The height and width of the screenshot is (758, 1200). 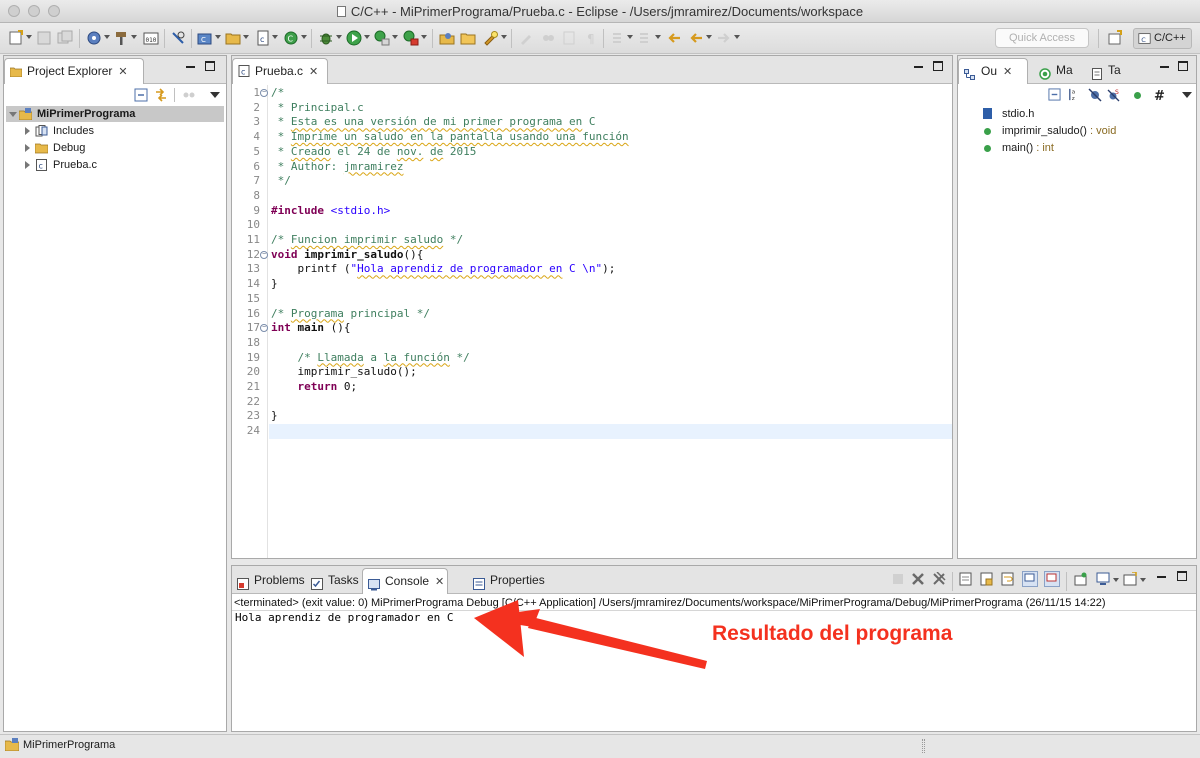 What do you see at coordinates (121, 38) in the screenshot?
I see `hammer-build-icon` at bounding box center [121, 38].